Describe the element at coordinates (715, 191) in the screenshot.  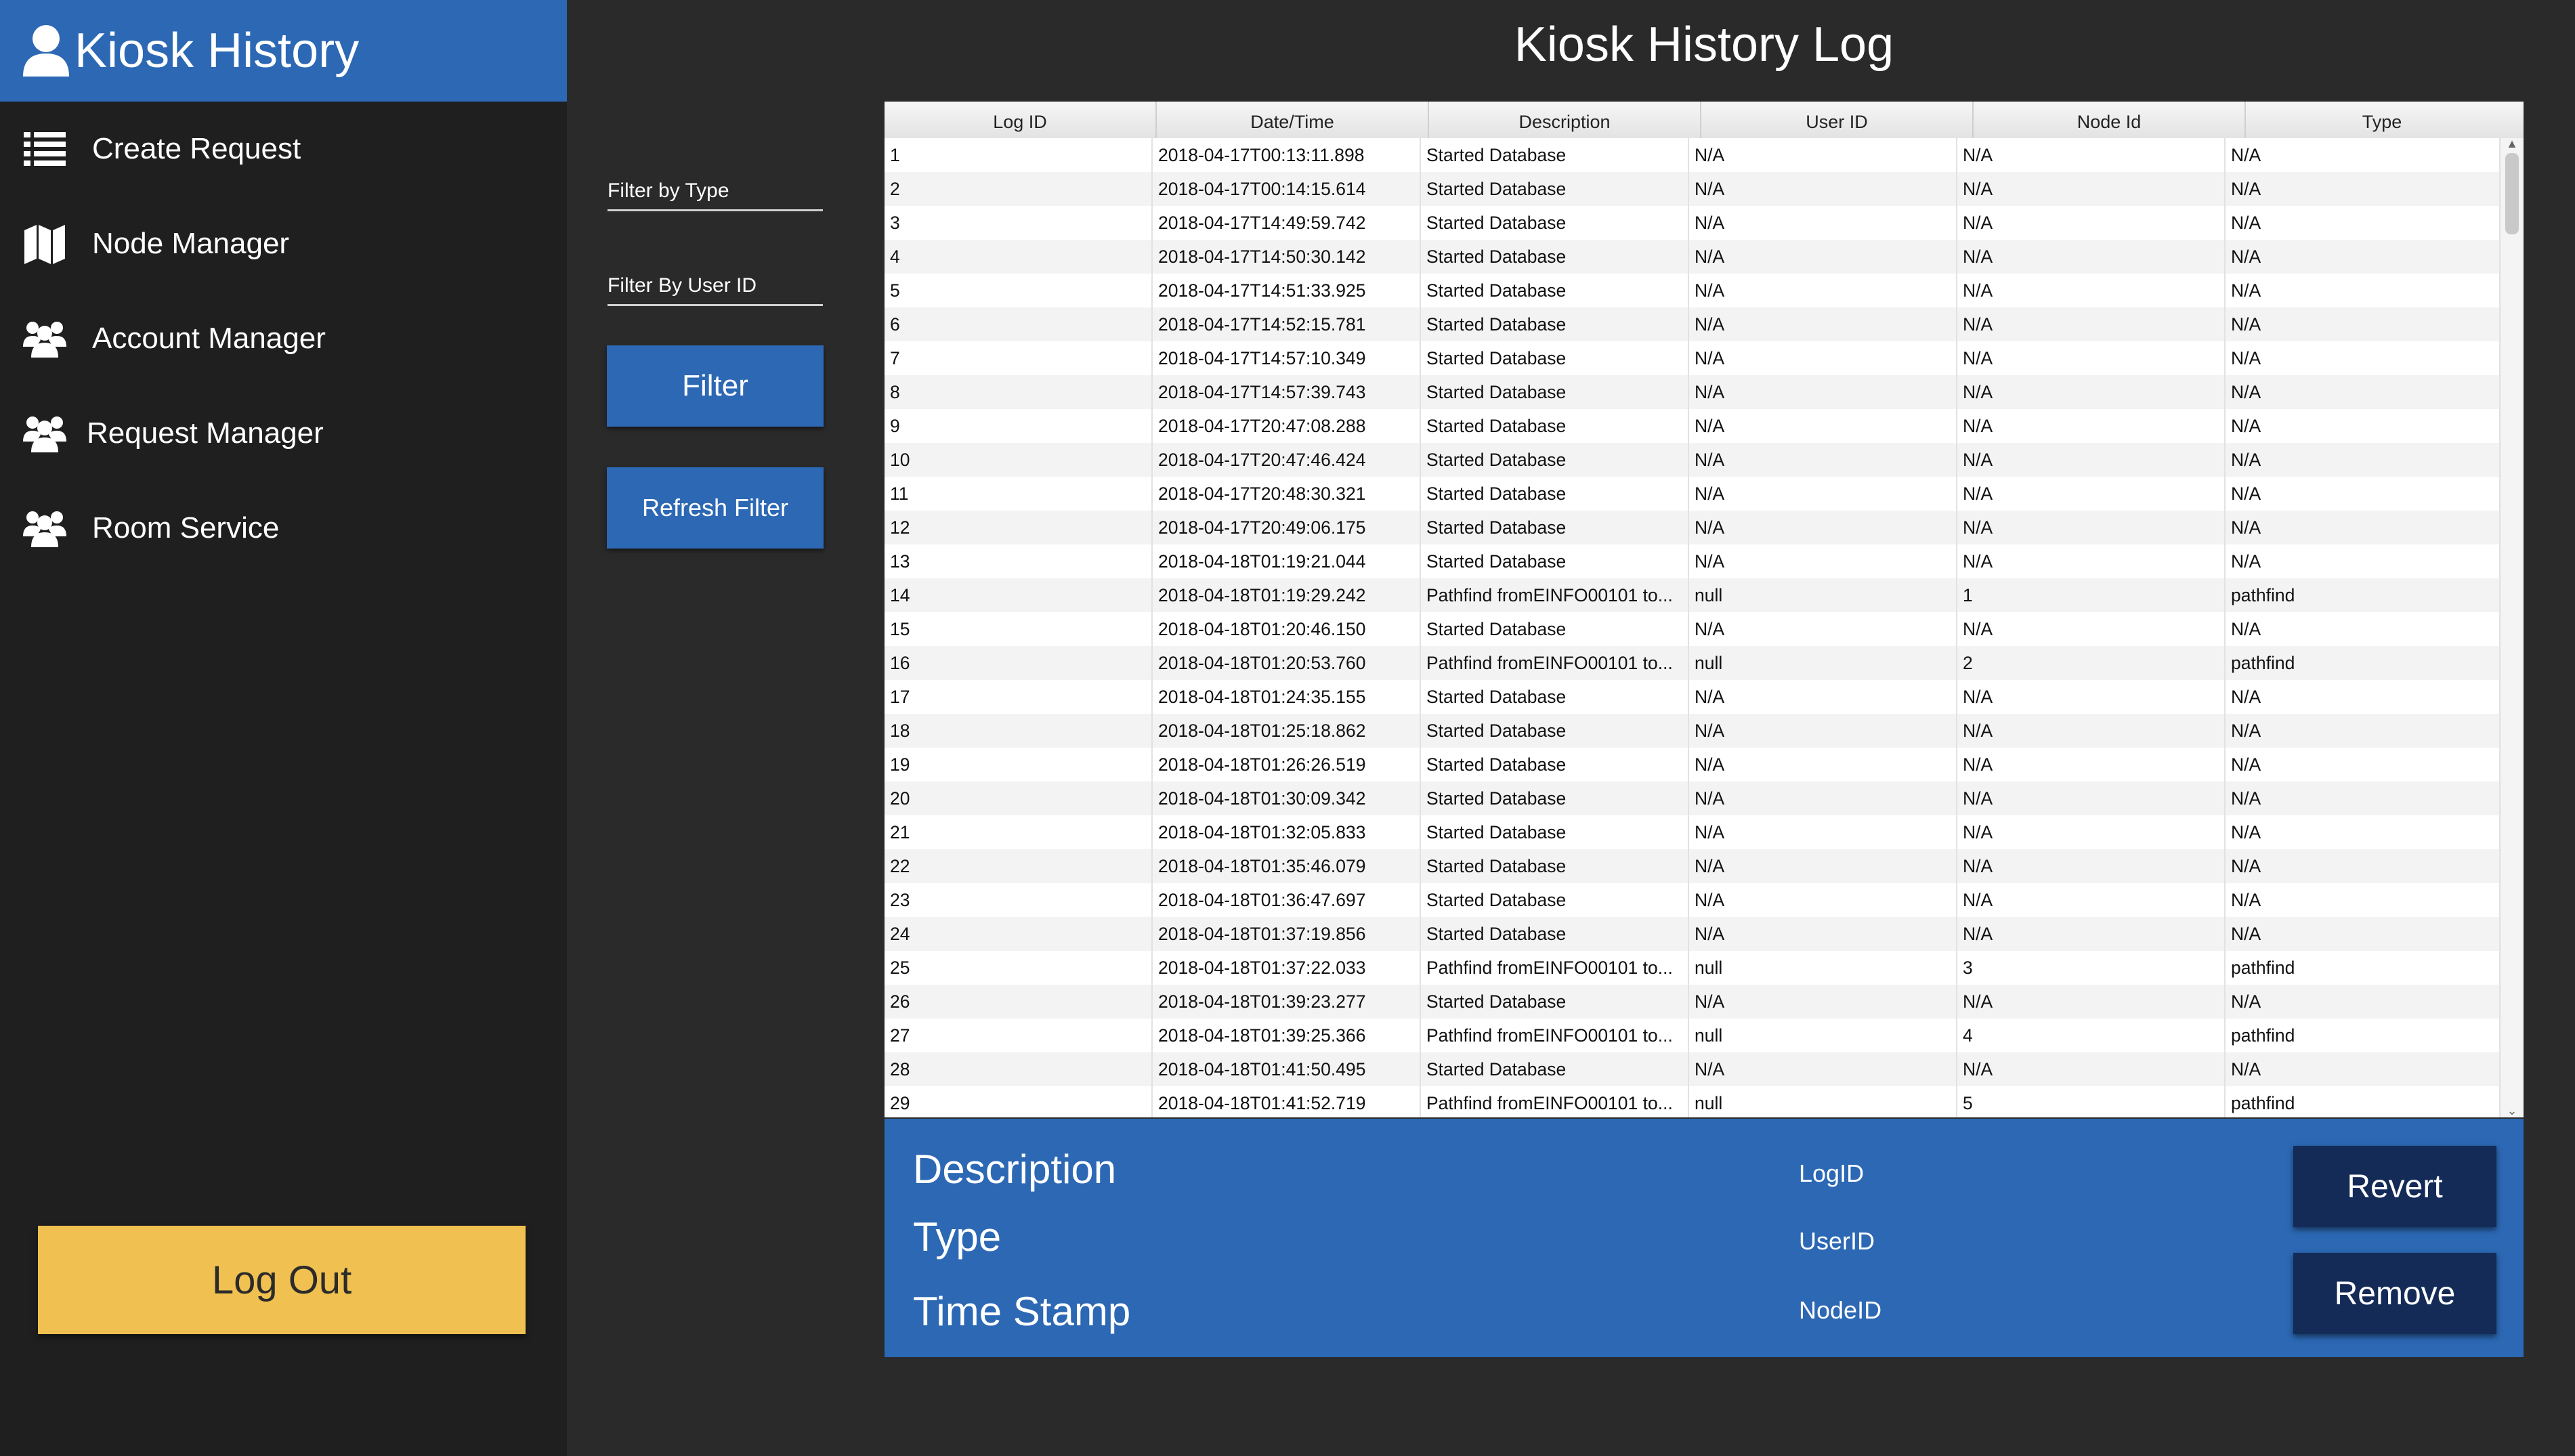
I see `filter-type-input: Filter by Type` at that location.